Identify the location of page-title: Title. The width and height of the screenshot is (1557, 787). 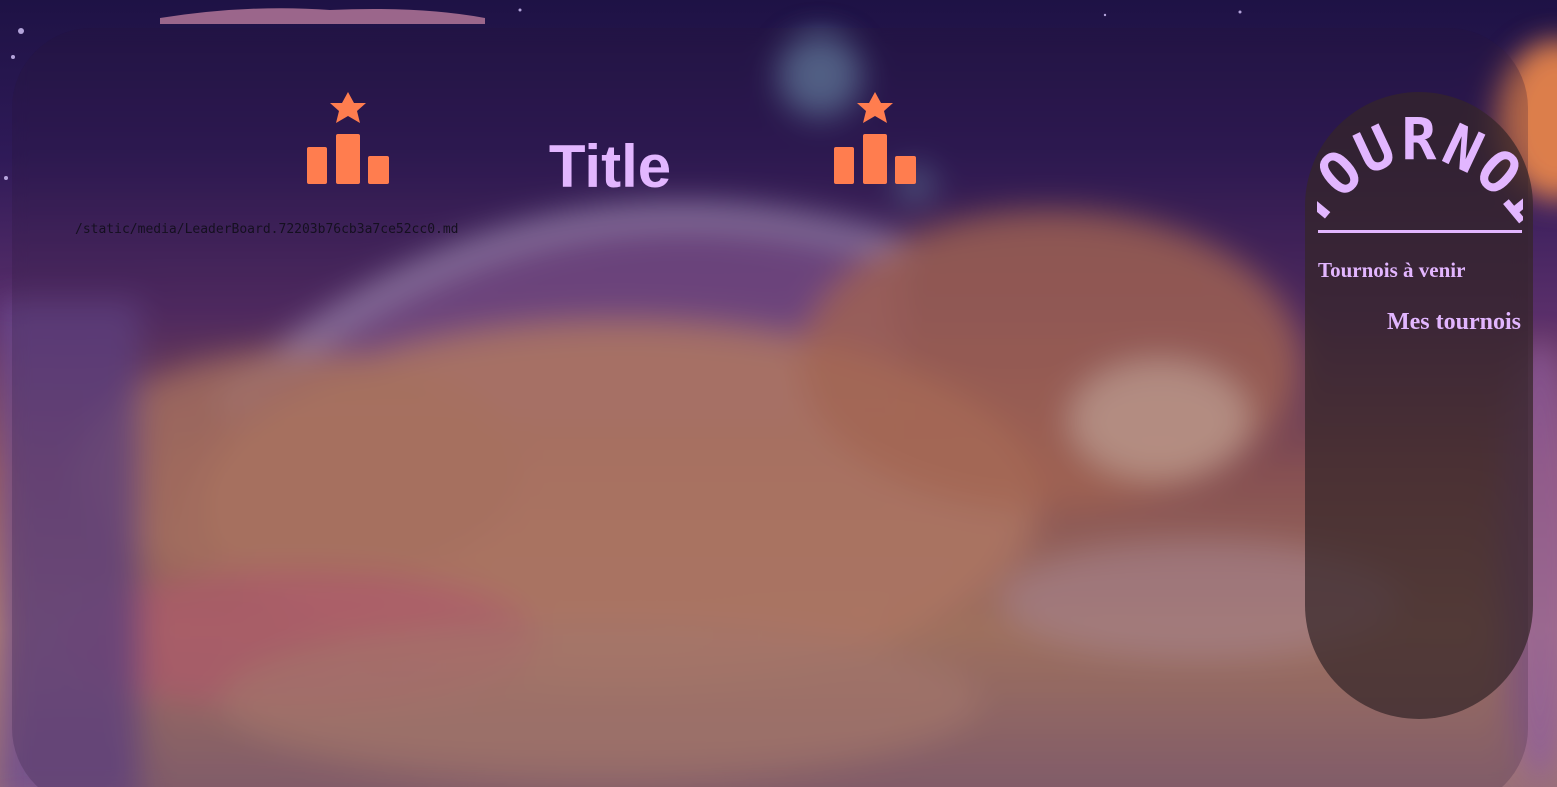
(610, 166).